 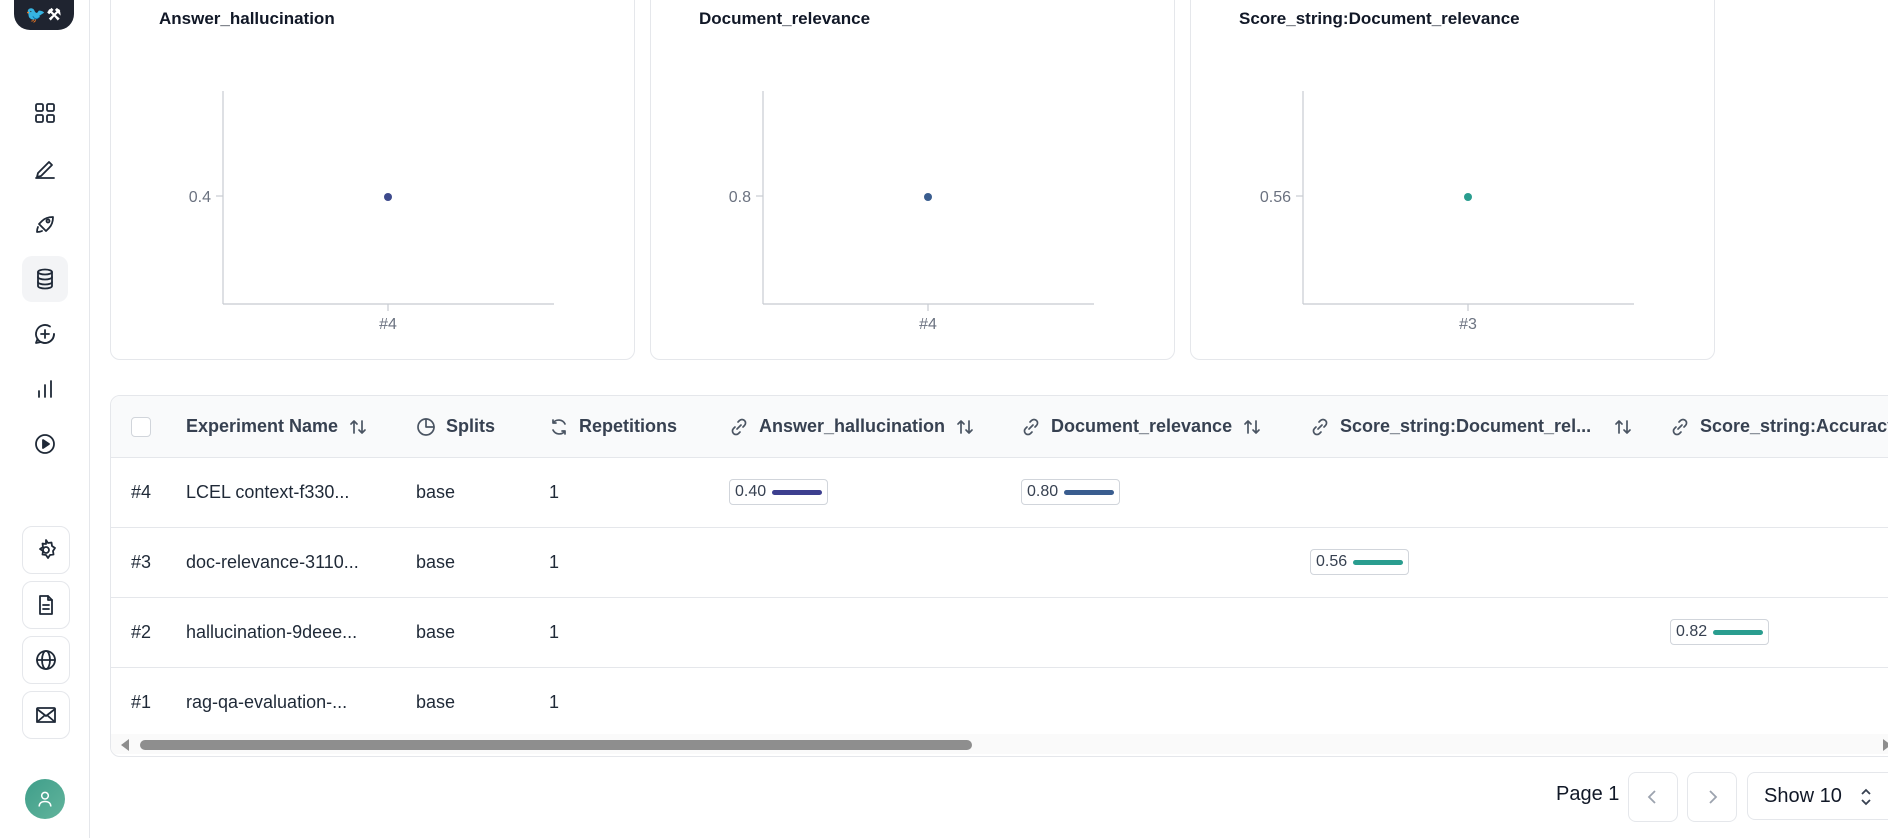 What do you see at coordinates (200, 197) in the screenshot?
I see `y-tick-label: 0.4` at bounding box center [200, 197].